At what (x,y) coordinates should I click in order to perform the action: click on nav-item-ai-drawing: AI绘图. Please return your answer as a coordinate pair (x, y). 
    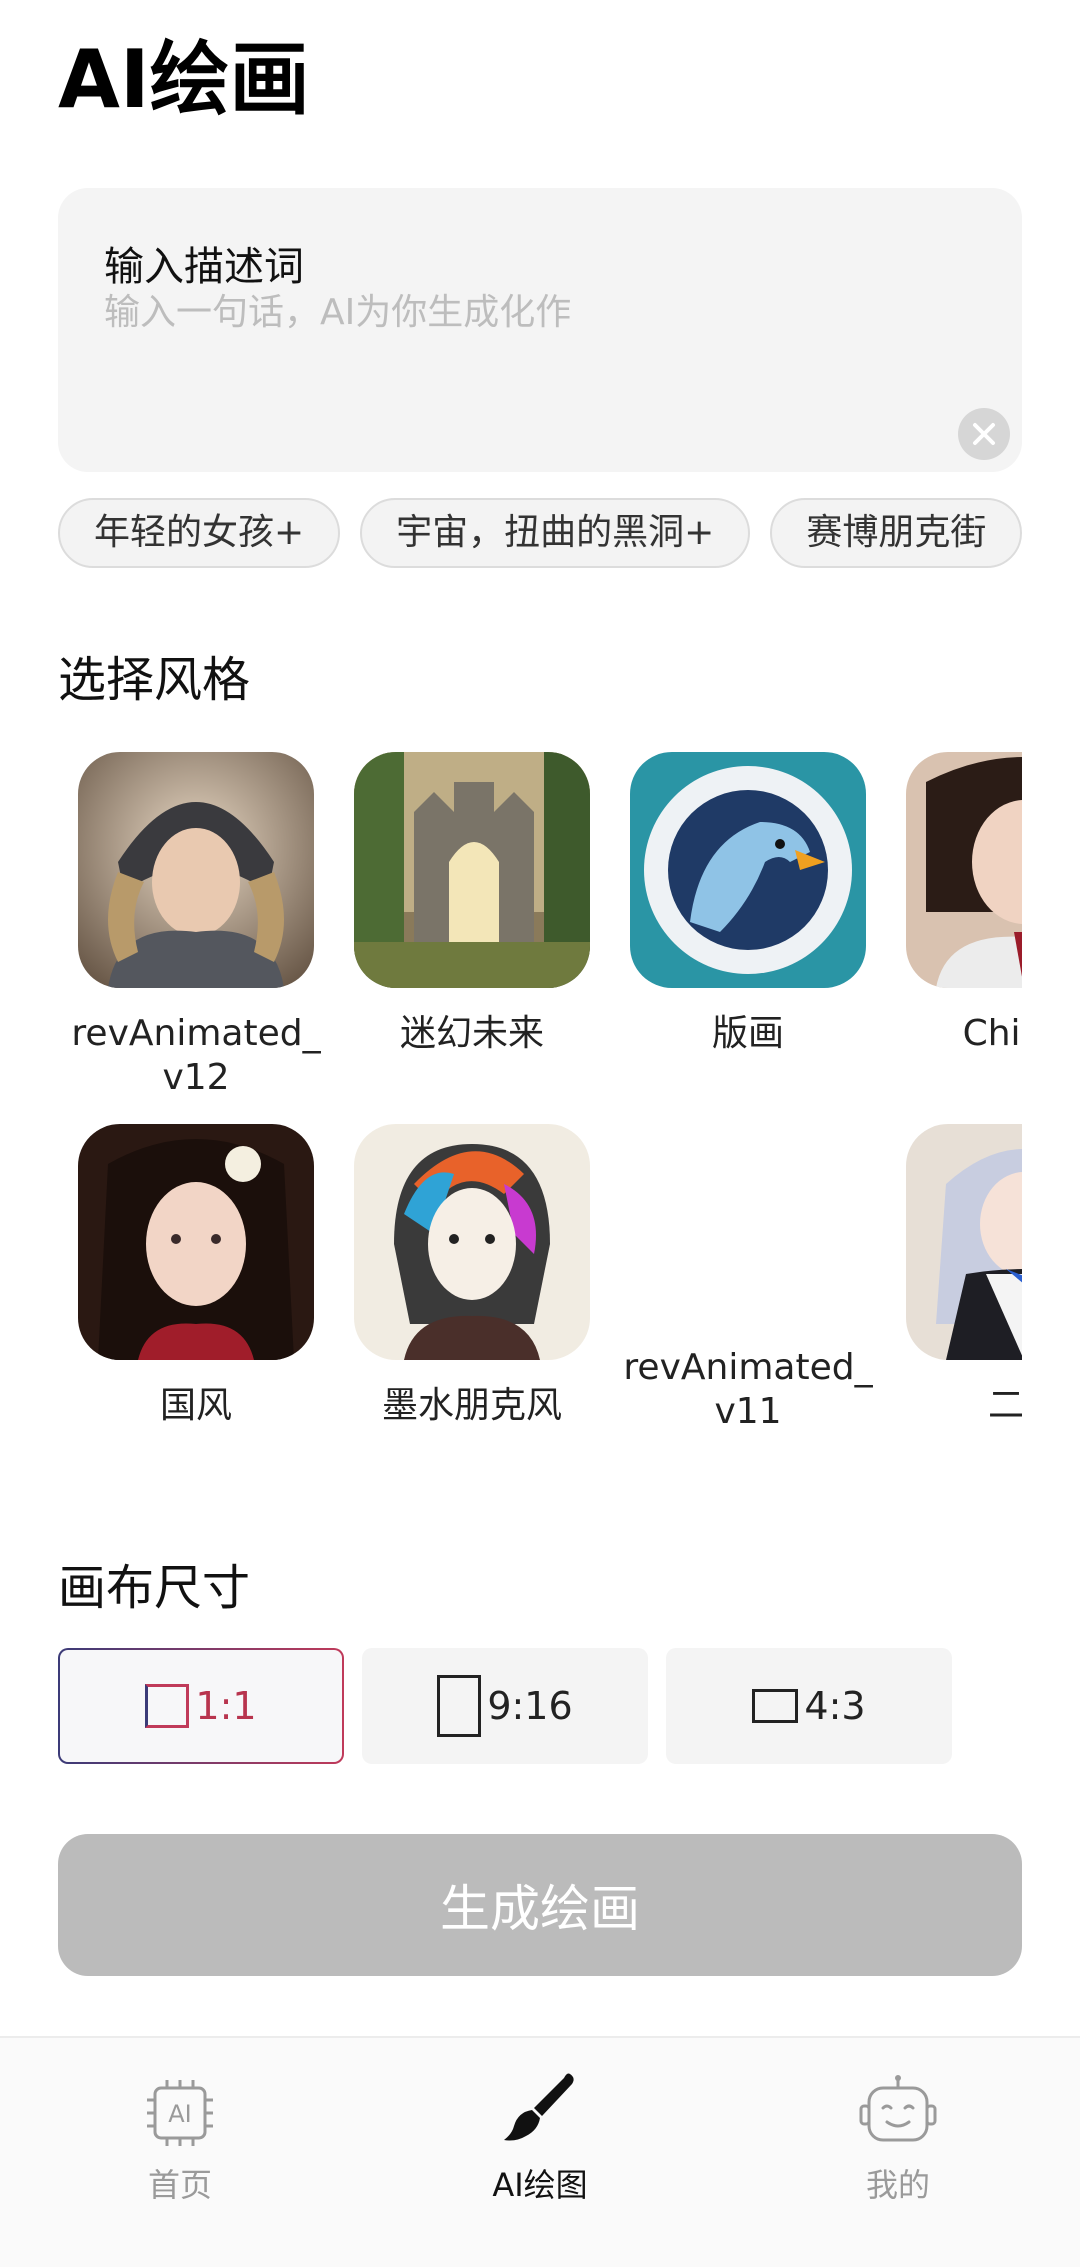
    Looking at the image, I should click on (540, 2137).